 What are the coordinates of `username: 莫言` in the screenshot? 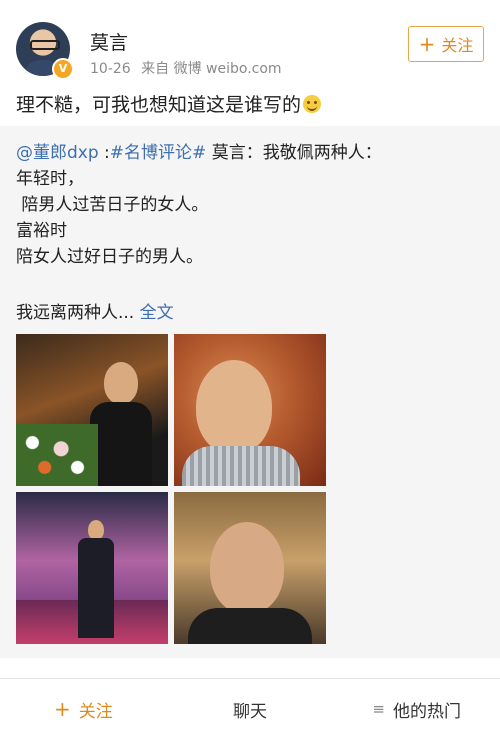 It's located at (109, 41).